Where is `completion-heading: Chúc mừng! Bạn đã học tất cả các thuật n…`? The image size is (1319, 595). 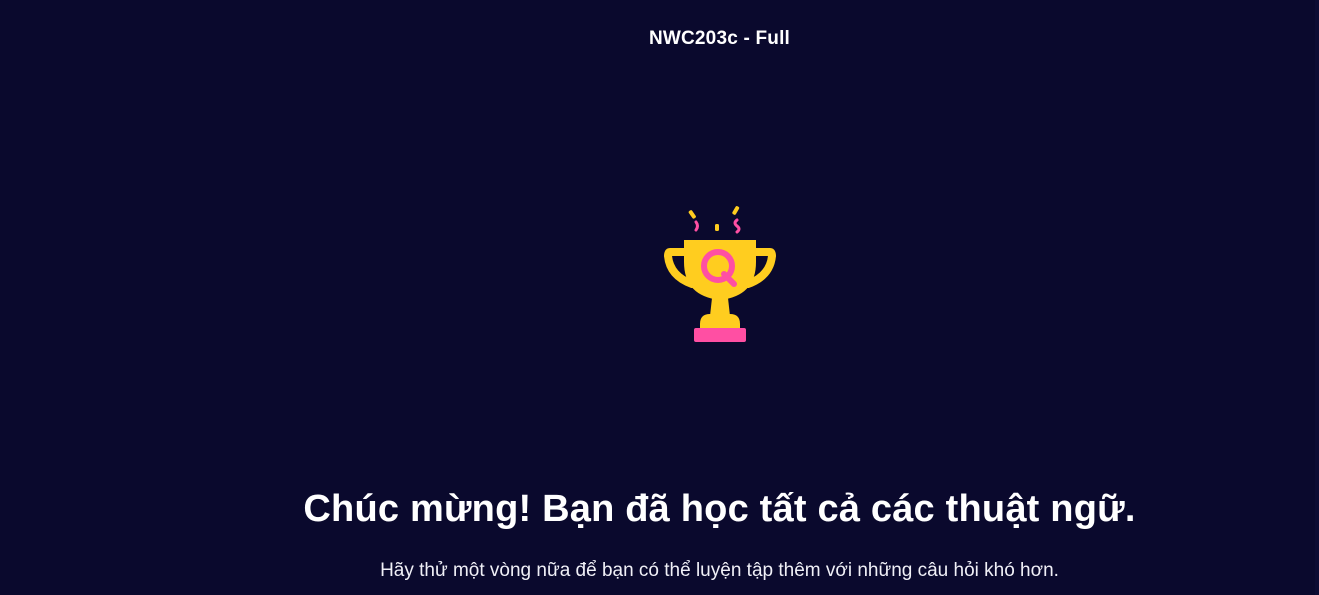
completion-heading: Chúc mừng! Bạn đã học tất cả các thuật n… is located at coordinates (719, 509).